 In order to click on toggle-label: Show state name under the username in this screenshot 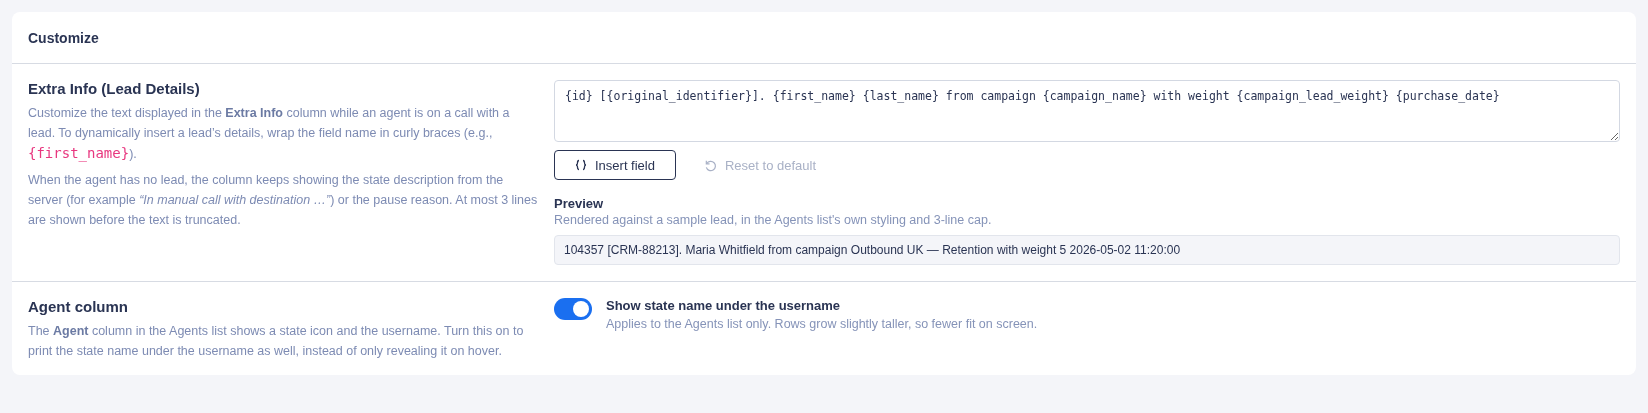, I will do `click(724, 305)`.